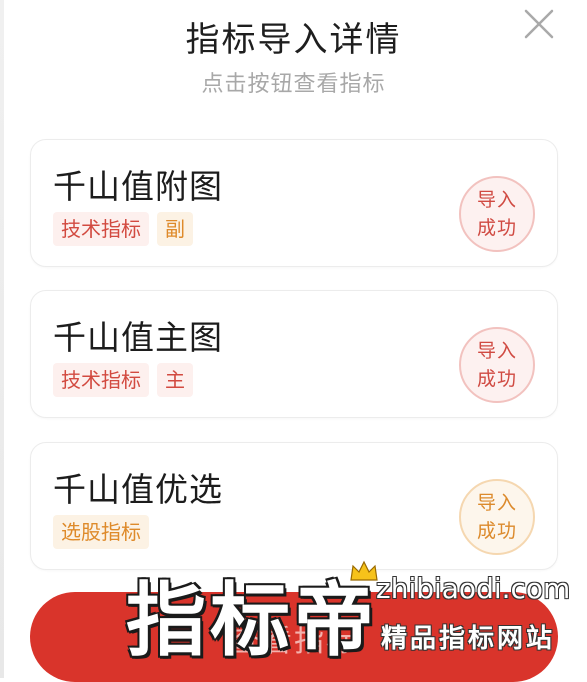 This screenshot has height=682, width=587. I want to click on tag-list: 选股指标, so click(101, 532).